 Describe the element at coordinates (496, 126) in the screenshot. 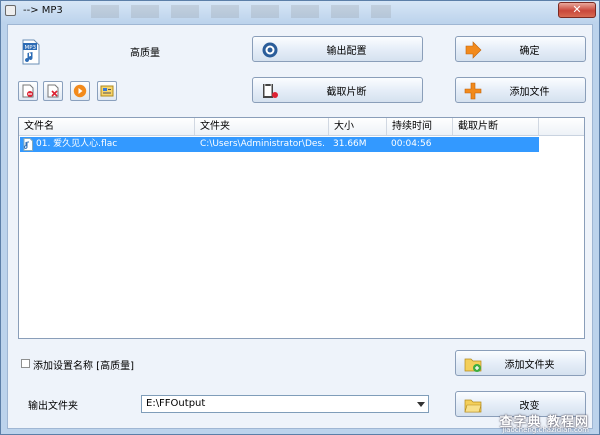

I see `column-header-clip: 截取片断` at that location.